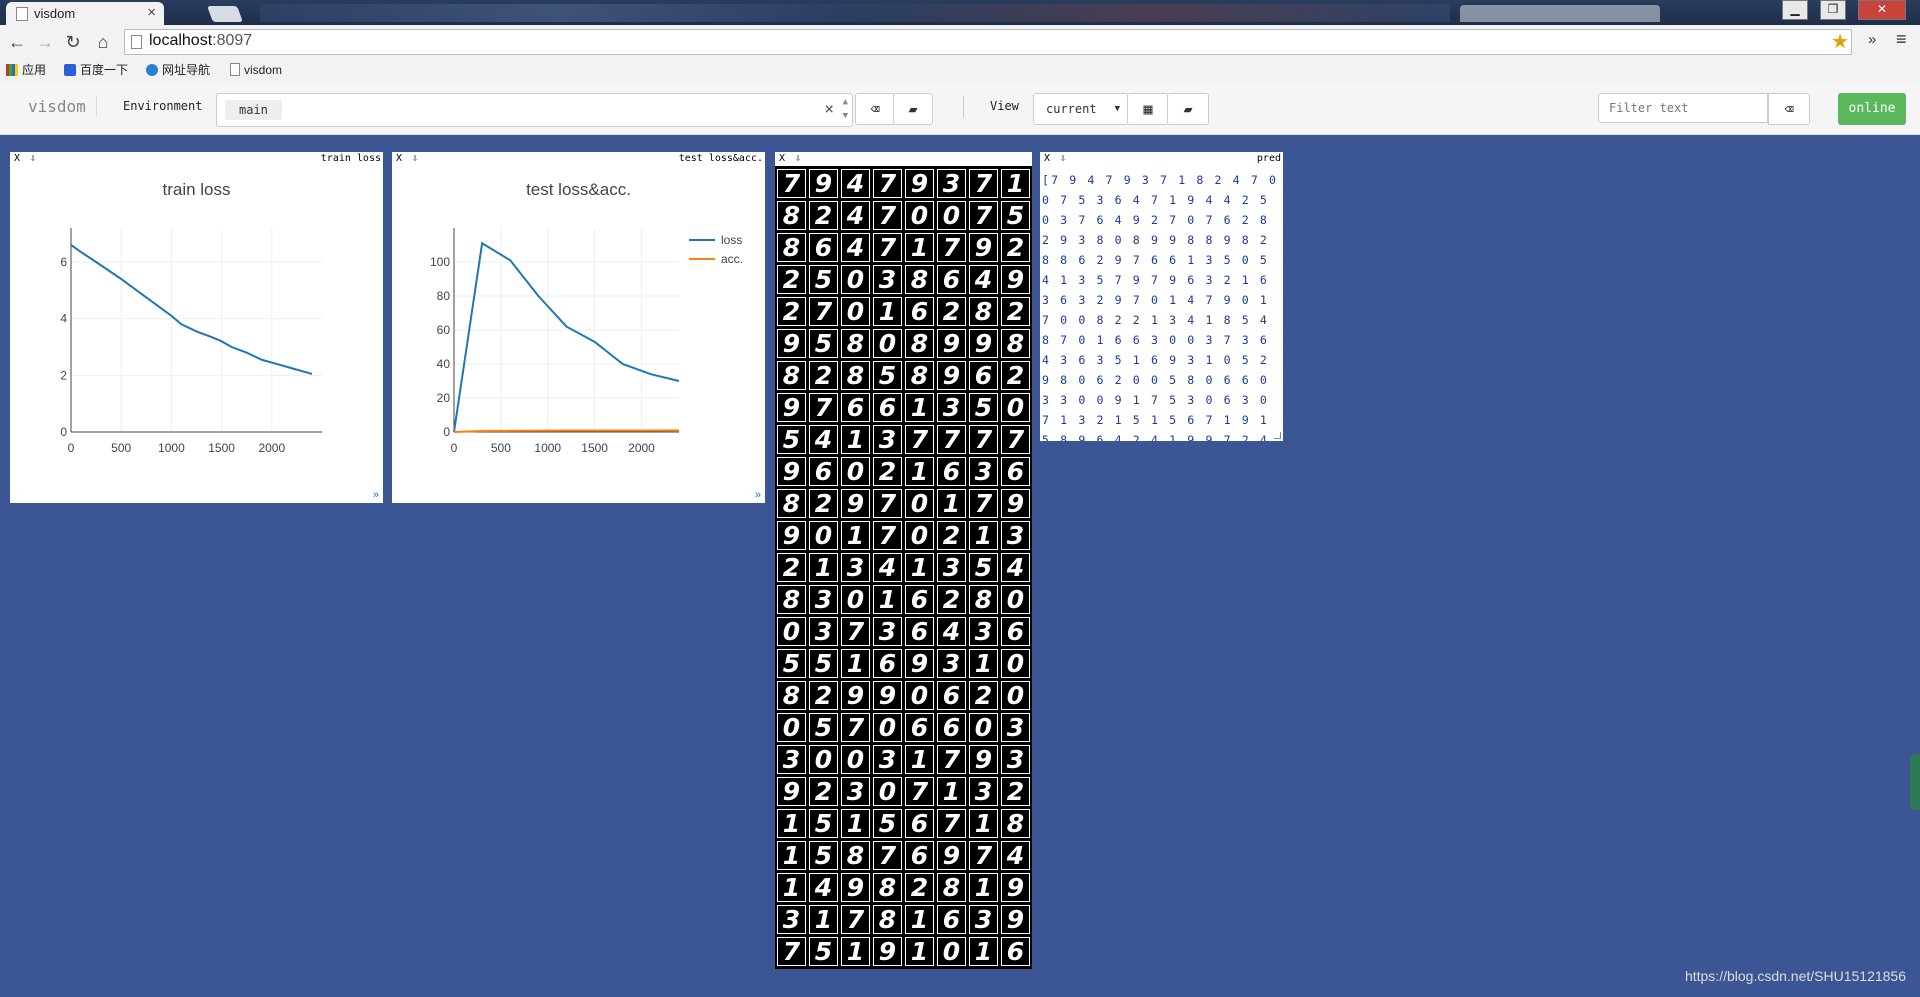 The height and width of the screenshot is (997, 1920). Describe the element at coordinates (121, 448) in the screenshot. I see `x-tick-label: 500` at that location.